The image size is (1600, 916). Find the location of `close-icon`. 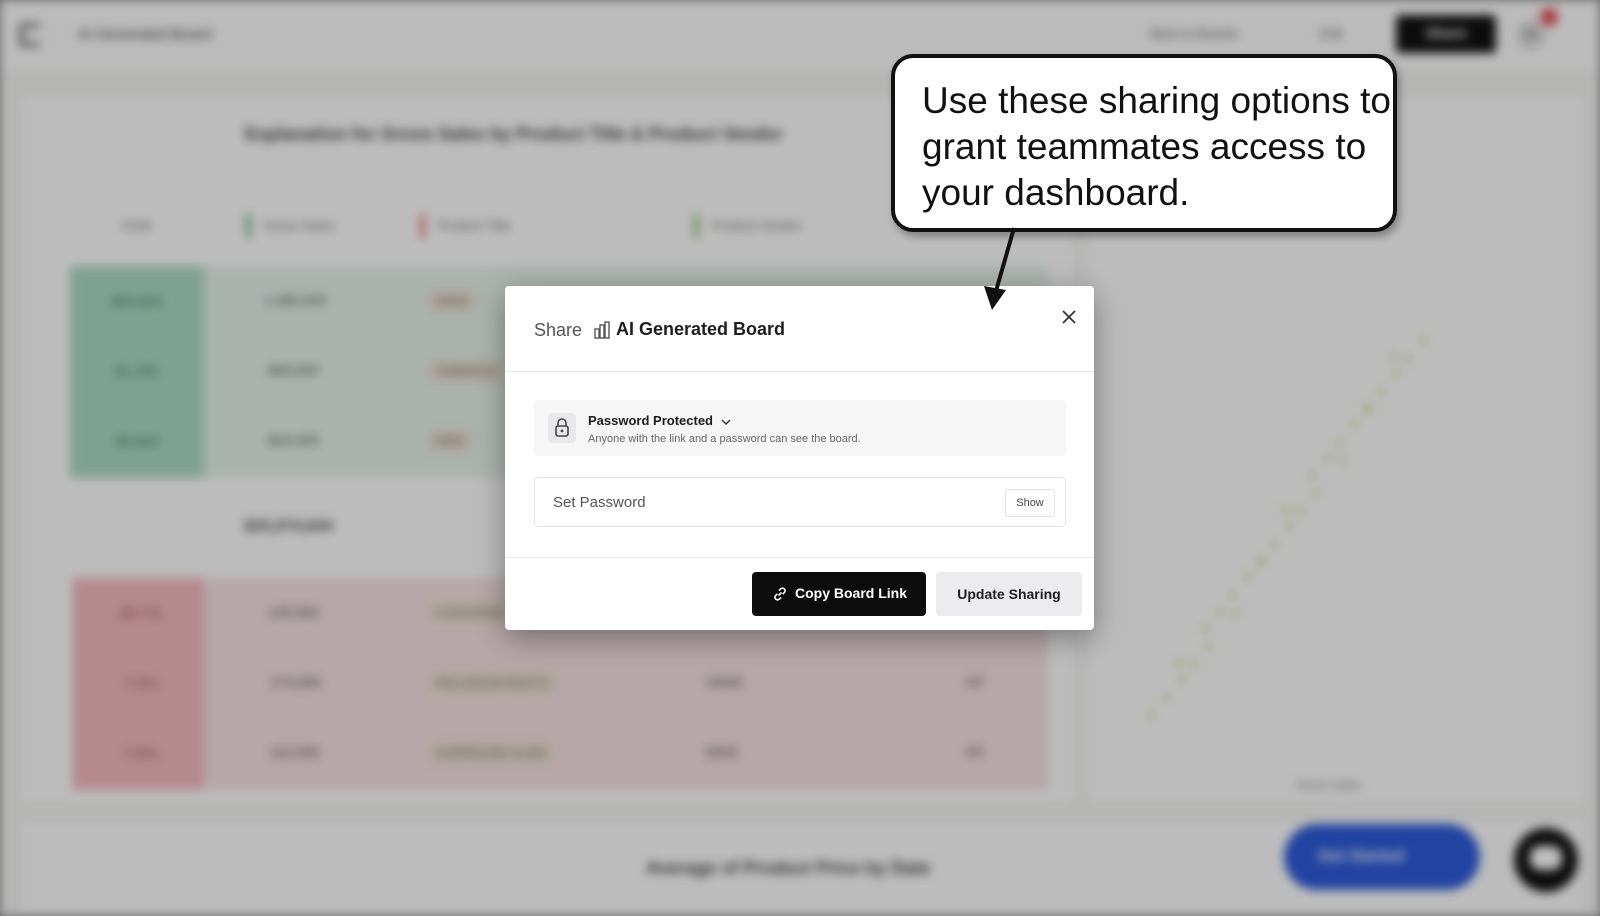

close-icon is located at coordinates (1069, 317).